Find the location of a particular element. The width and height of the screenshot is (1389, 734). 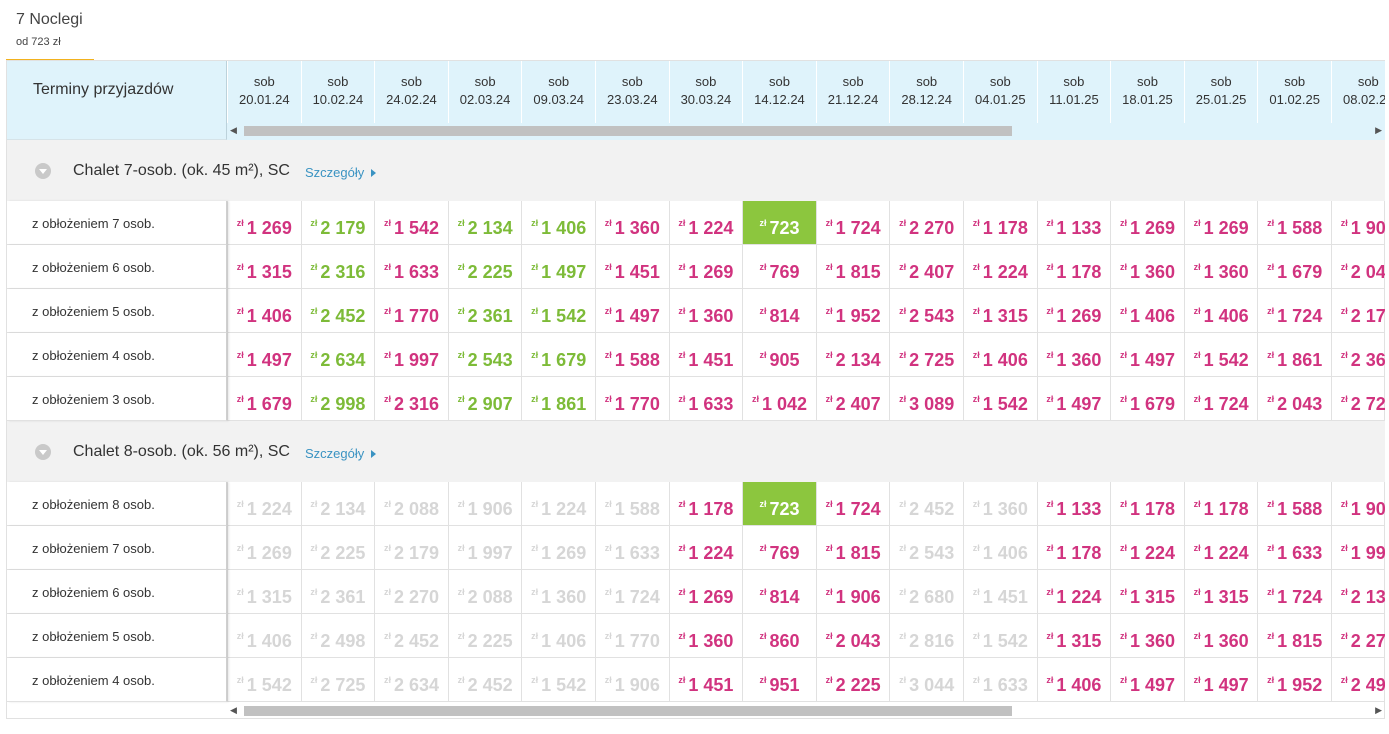

top-horizontal-scrollbar: ◀ ▶ is located at coordinates (806, 130).